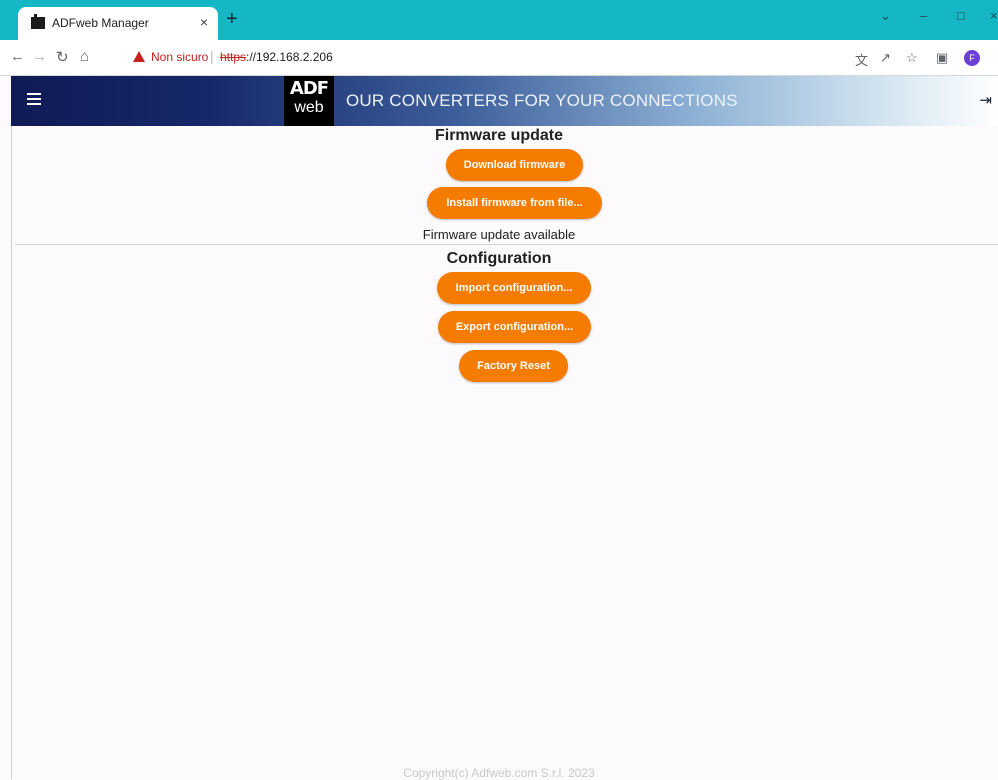  Describe the element at coordinates (912, 58) in the screenshot. I see `bookmark-star-icon: ☆` at that location.